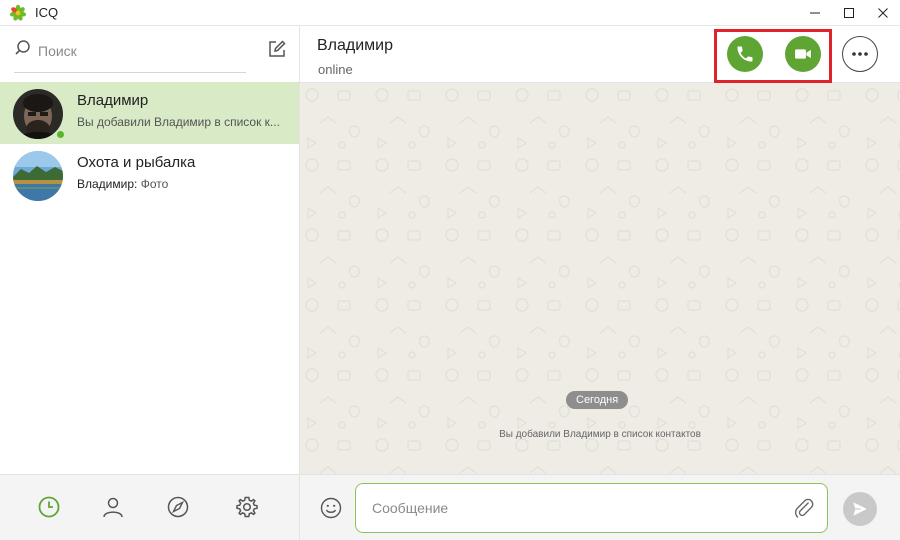 This screenshot has width=900, height=540. I want to click on nav-discover-button, so click(178, 507).